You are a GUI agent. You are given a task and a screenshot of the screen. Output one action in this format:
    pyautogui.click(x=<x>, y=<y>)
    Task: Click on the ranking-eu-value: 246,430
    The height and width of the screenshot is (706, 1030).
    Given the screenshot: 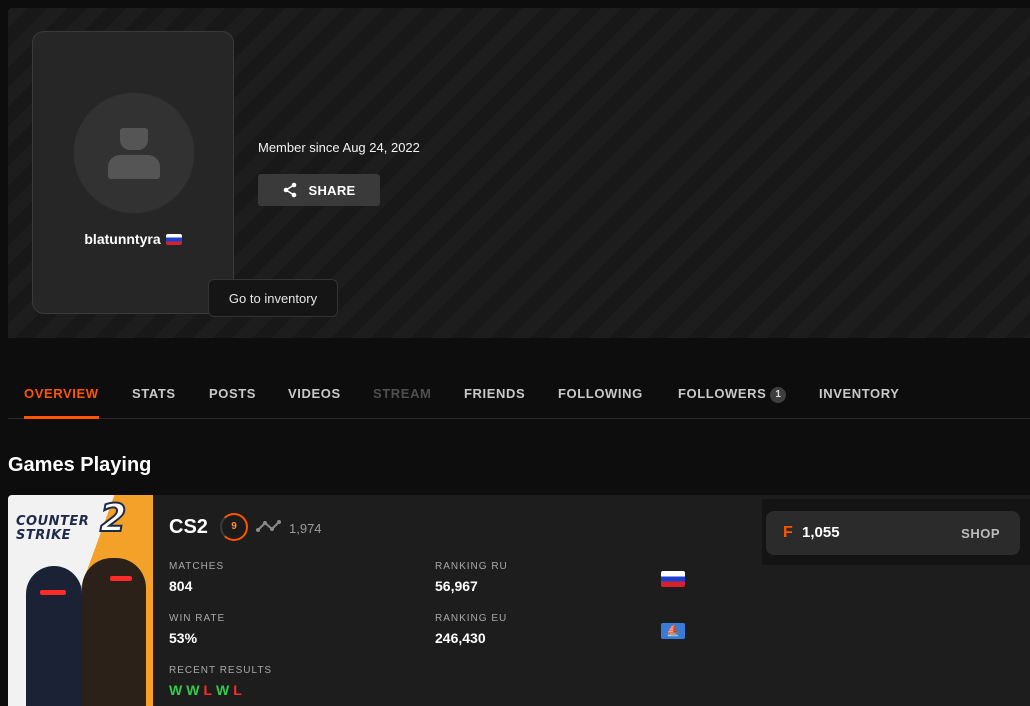 What is the action you would take?
    pyautogui.click(x=460, y=638)
    